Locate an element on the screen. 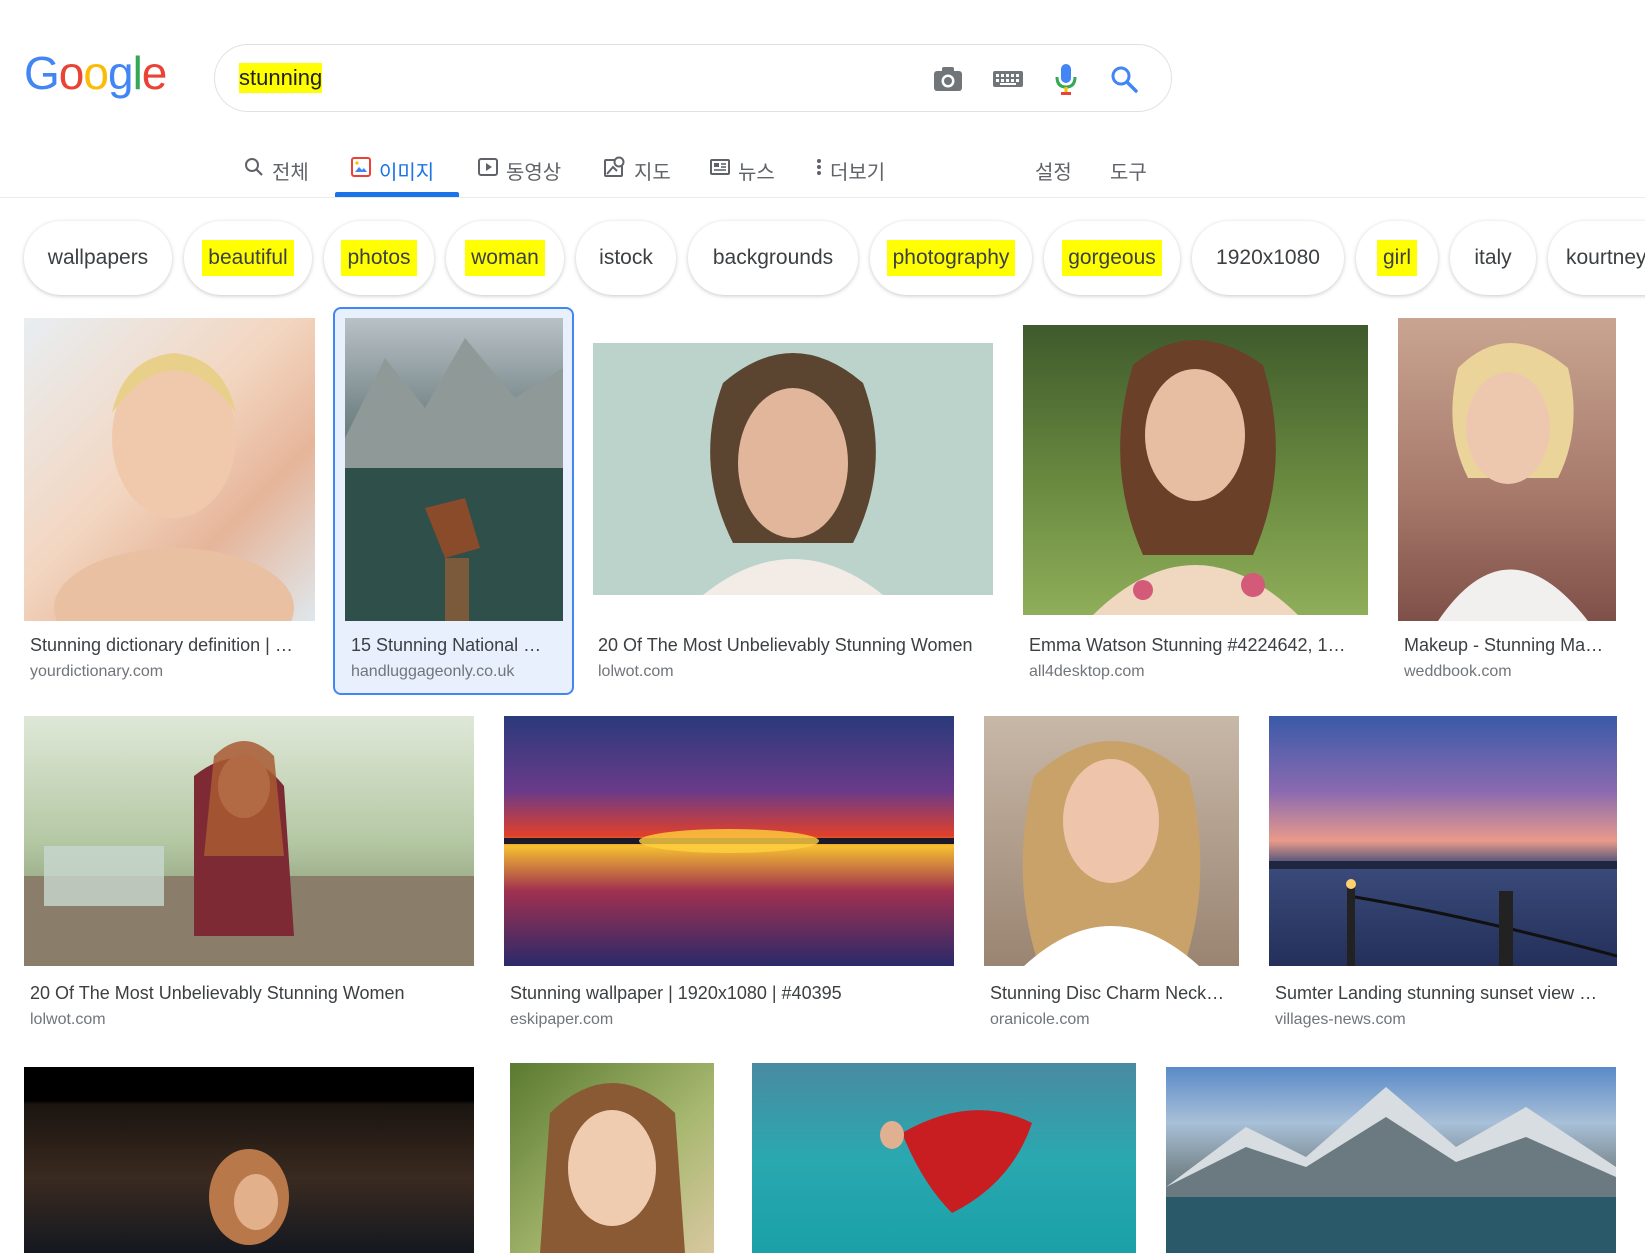 The height and width of the screenshot is (1253, 1645). chip-kourtney: kourtney is located at coordinates (1596, 258).